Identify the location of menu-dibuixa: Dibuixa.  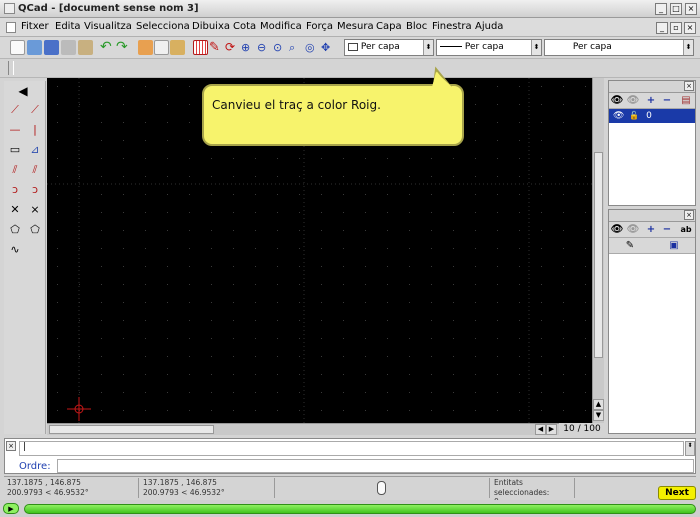
(211, 26).